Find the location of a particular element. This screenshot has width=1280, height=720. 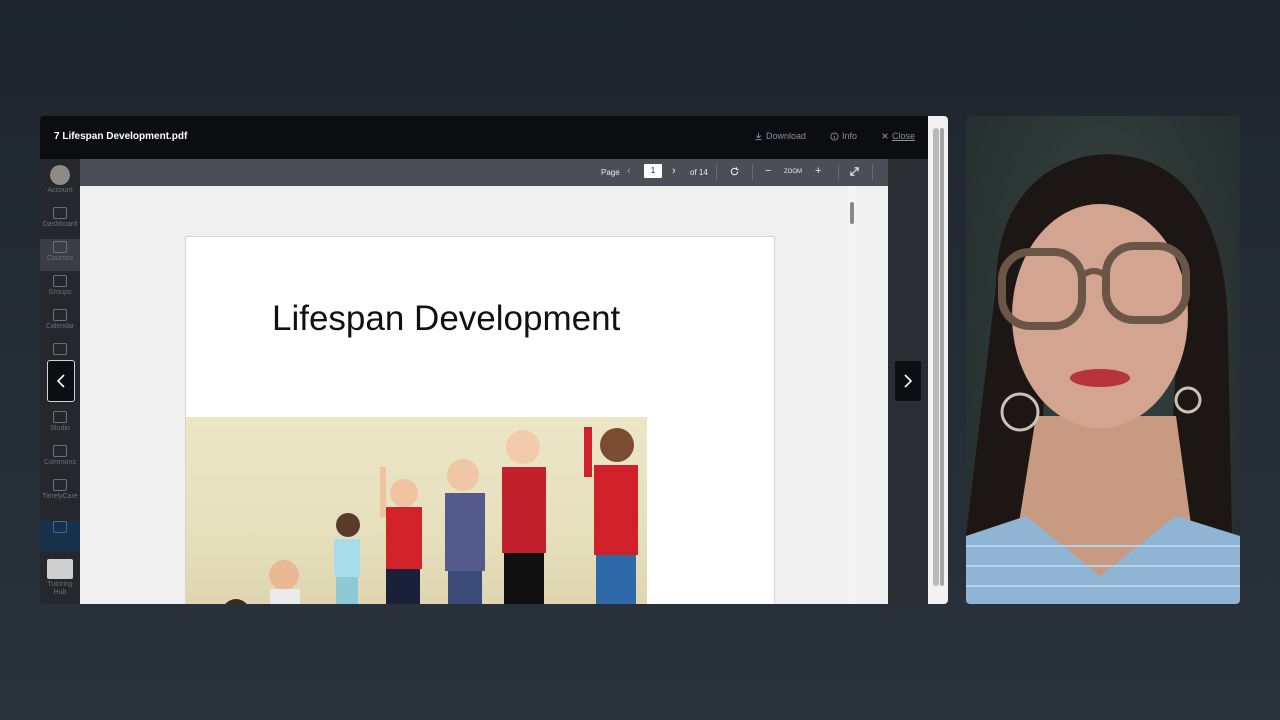

inbox-icon is located at coordinates (60, 349).